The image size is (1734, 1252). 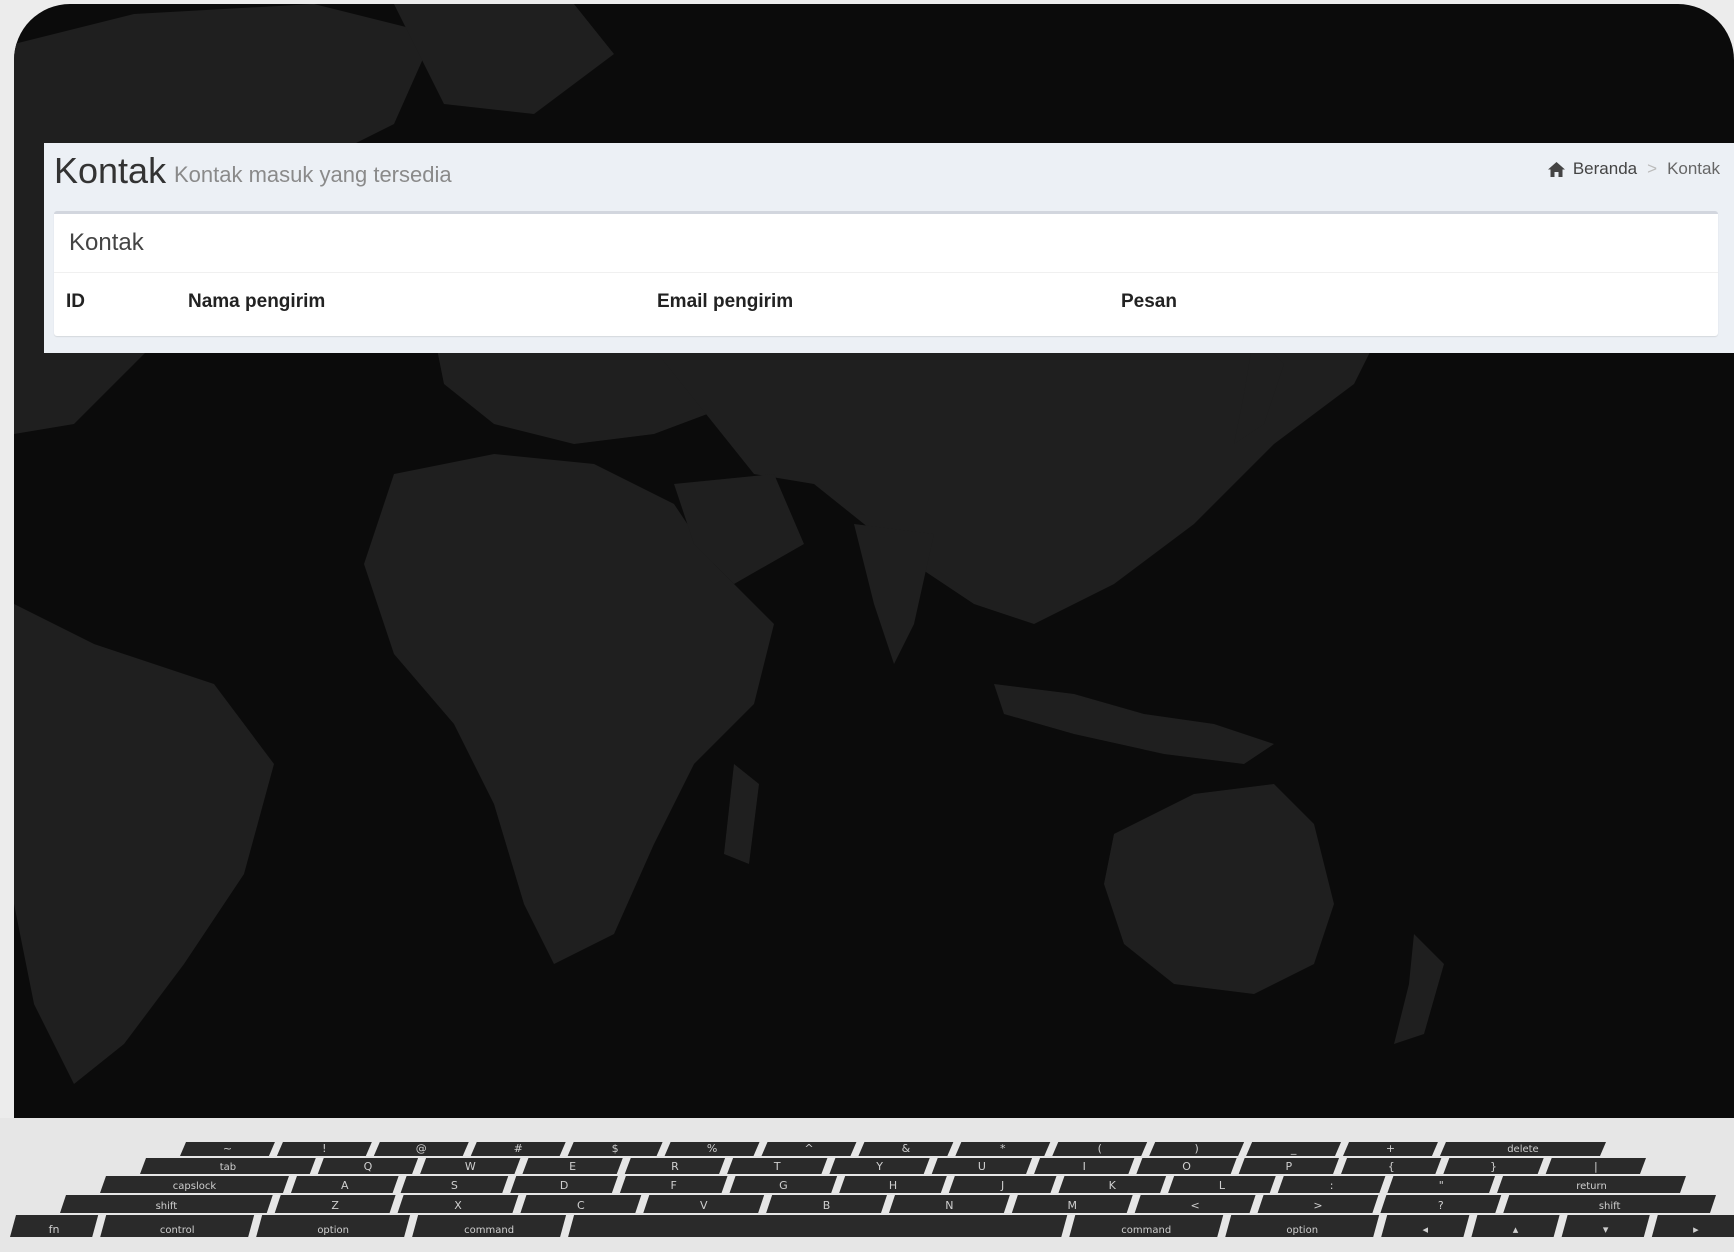 What do you see at coordinates (345, 1185) in the screenshot?
I see `keyboard-key-label: A` at bounding box center [345, 1185].